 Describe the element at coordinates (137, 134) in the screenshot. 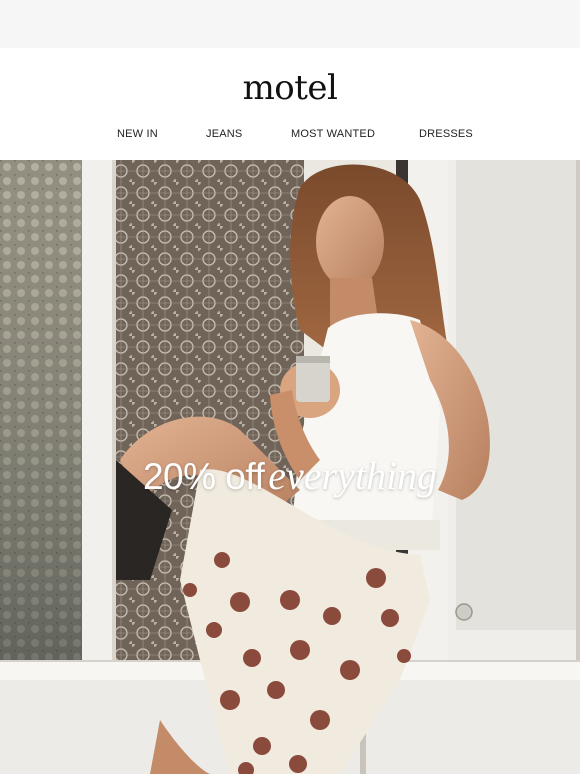

I see `nav-item-new-in: NEW IN` at that location.